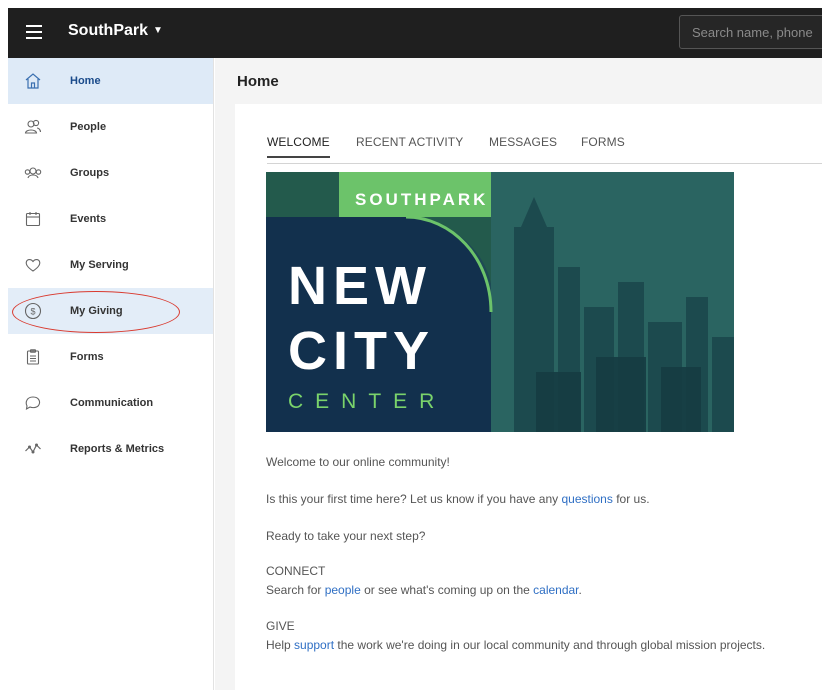 This screenshot has height=690, width=822. What do you see at coordinates (447, 590) in the screenshot?
I see `connect-middle: or see what's coming up on the` at bounding box center [447, 590].